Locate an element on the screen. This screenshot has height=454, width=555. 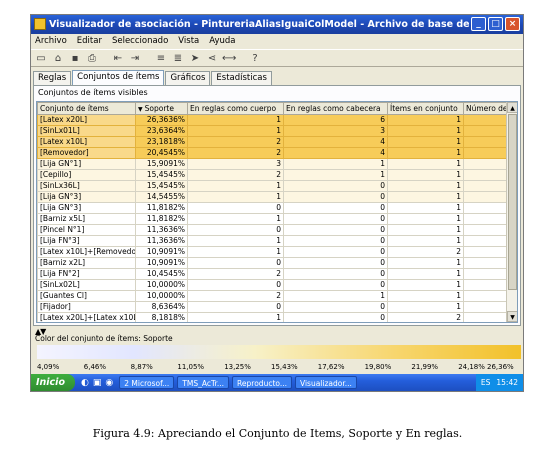
table-row: [Barniz x5L] 11,8182% 1 0 1 is located at coordinates (272, 219).